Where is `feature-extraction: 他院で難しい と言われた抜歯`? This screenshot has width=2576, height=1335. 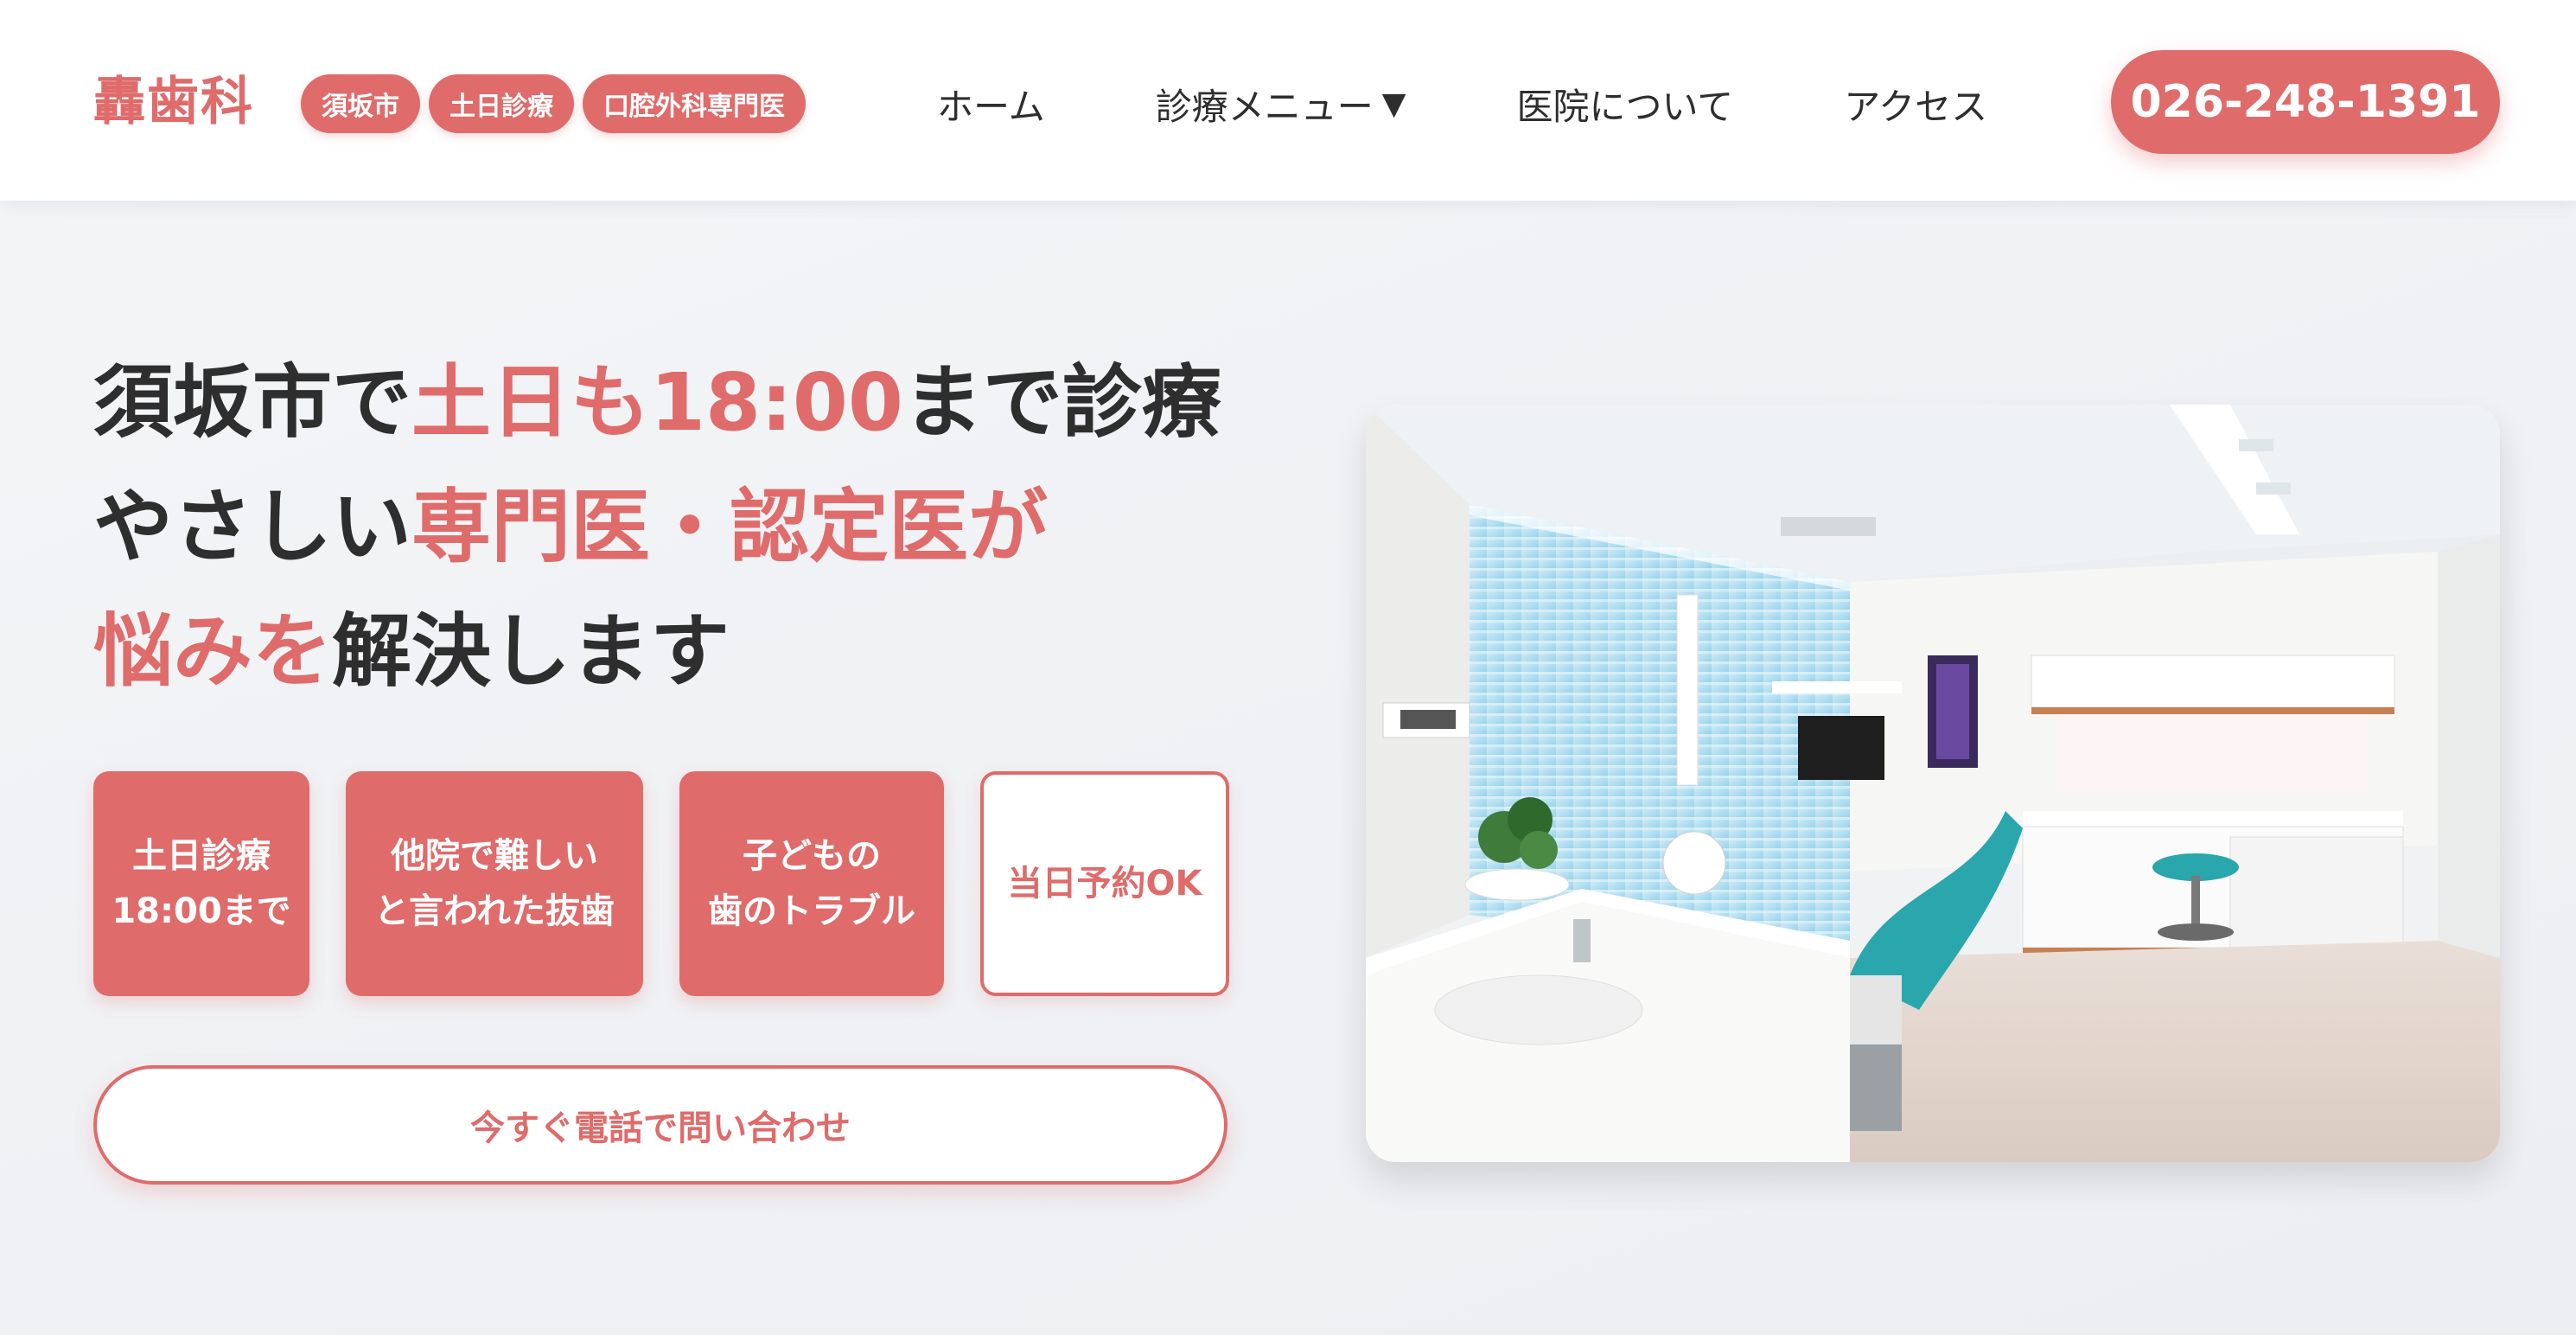
feature-extraction: 他院で難しい と言われた抜歯 is located at coordinates (494, 883).